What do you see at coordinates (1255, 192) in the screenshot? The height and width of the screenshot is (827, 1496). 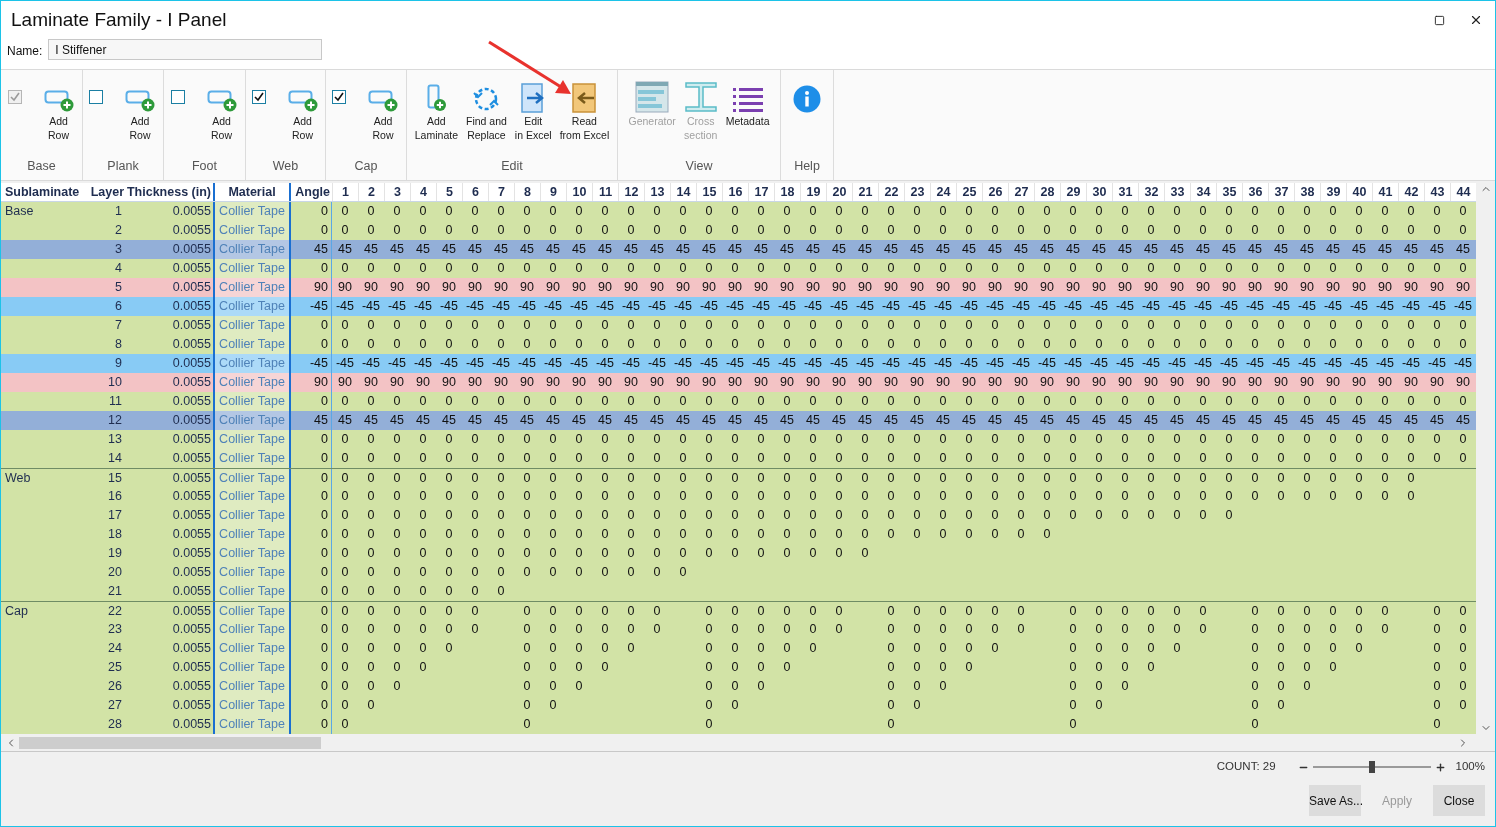 I see `column-header: 36` at bounding box center [1255, 192].